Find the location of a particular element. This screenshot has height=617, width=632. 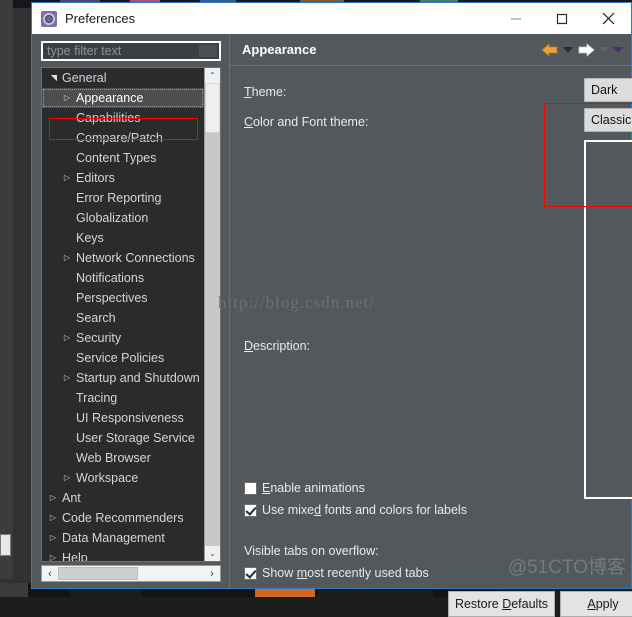

tree-item-ant: Ant is located at coordinates (123, 498).